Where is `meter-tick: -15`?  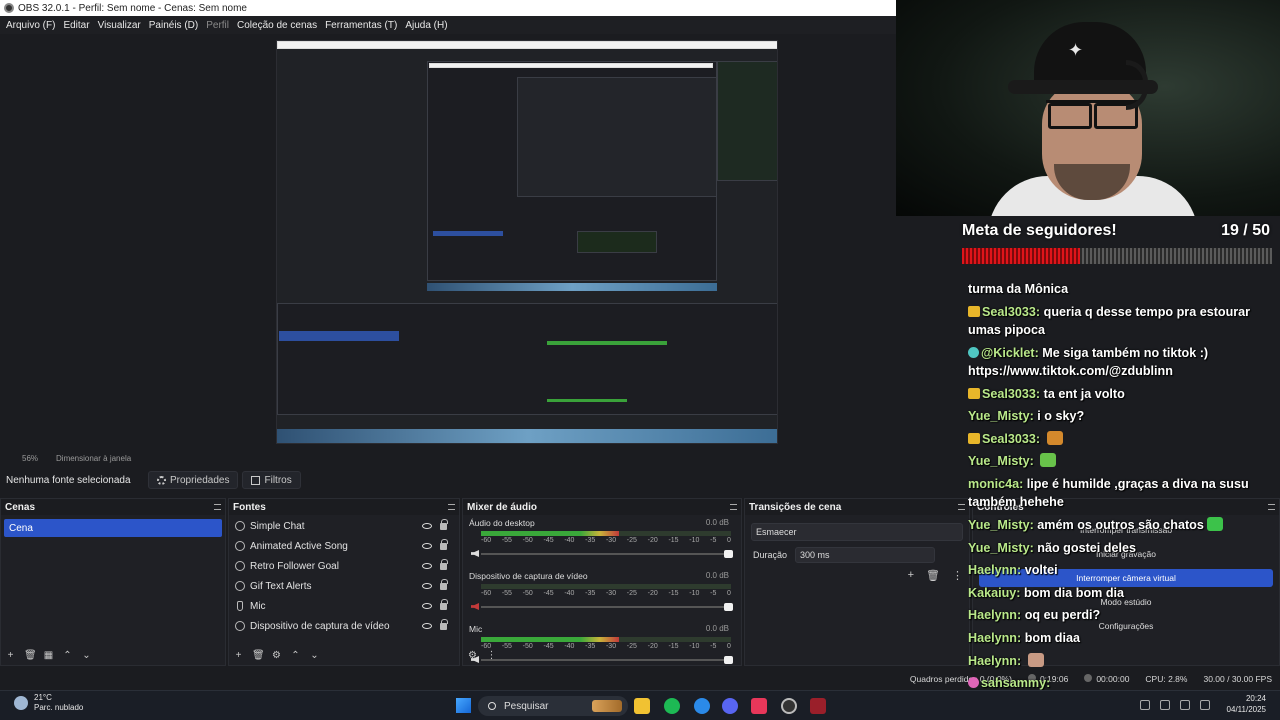 meter-tick: -15 is located at coordinates (673, 540).